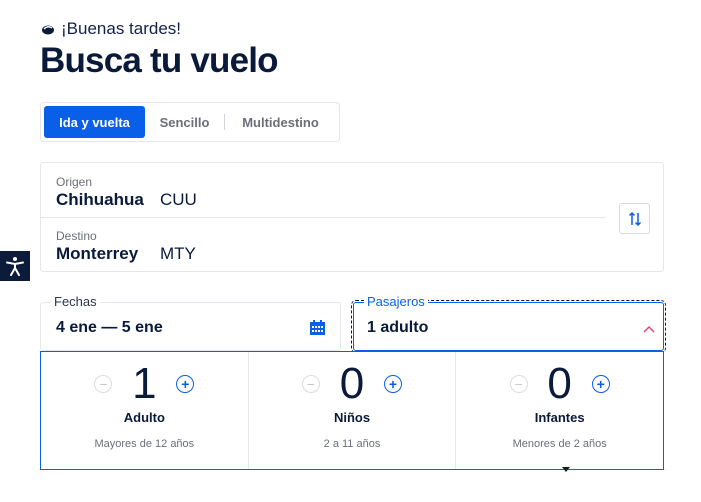 This screenshot has height=502, width=701. What do you see at coordinates (323, 217) in the screenshot?
I see `route-divider` at bounding box center [323, 217].